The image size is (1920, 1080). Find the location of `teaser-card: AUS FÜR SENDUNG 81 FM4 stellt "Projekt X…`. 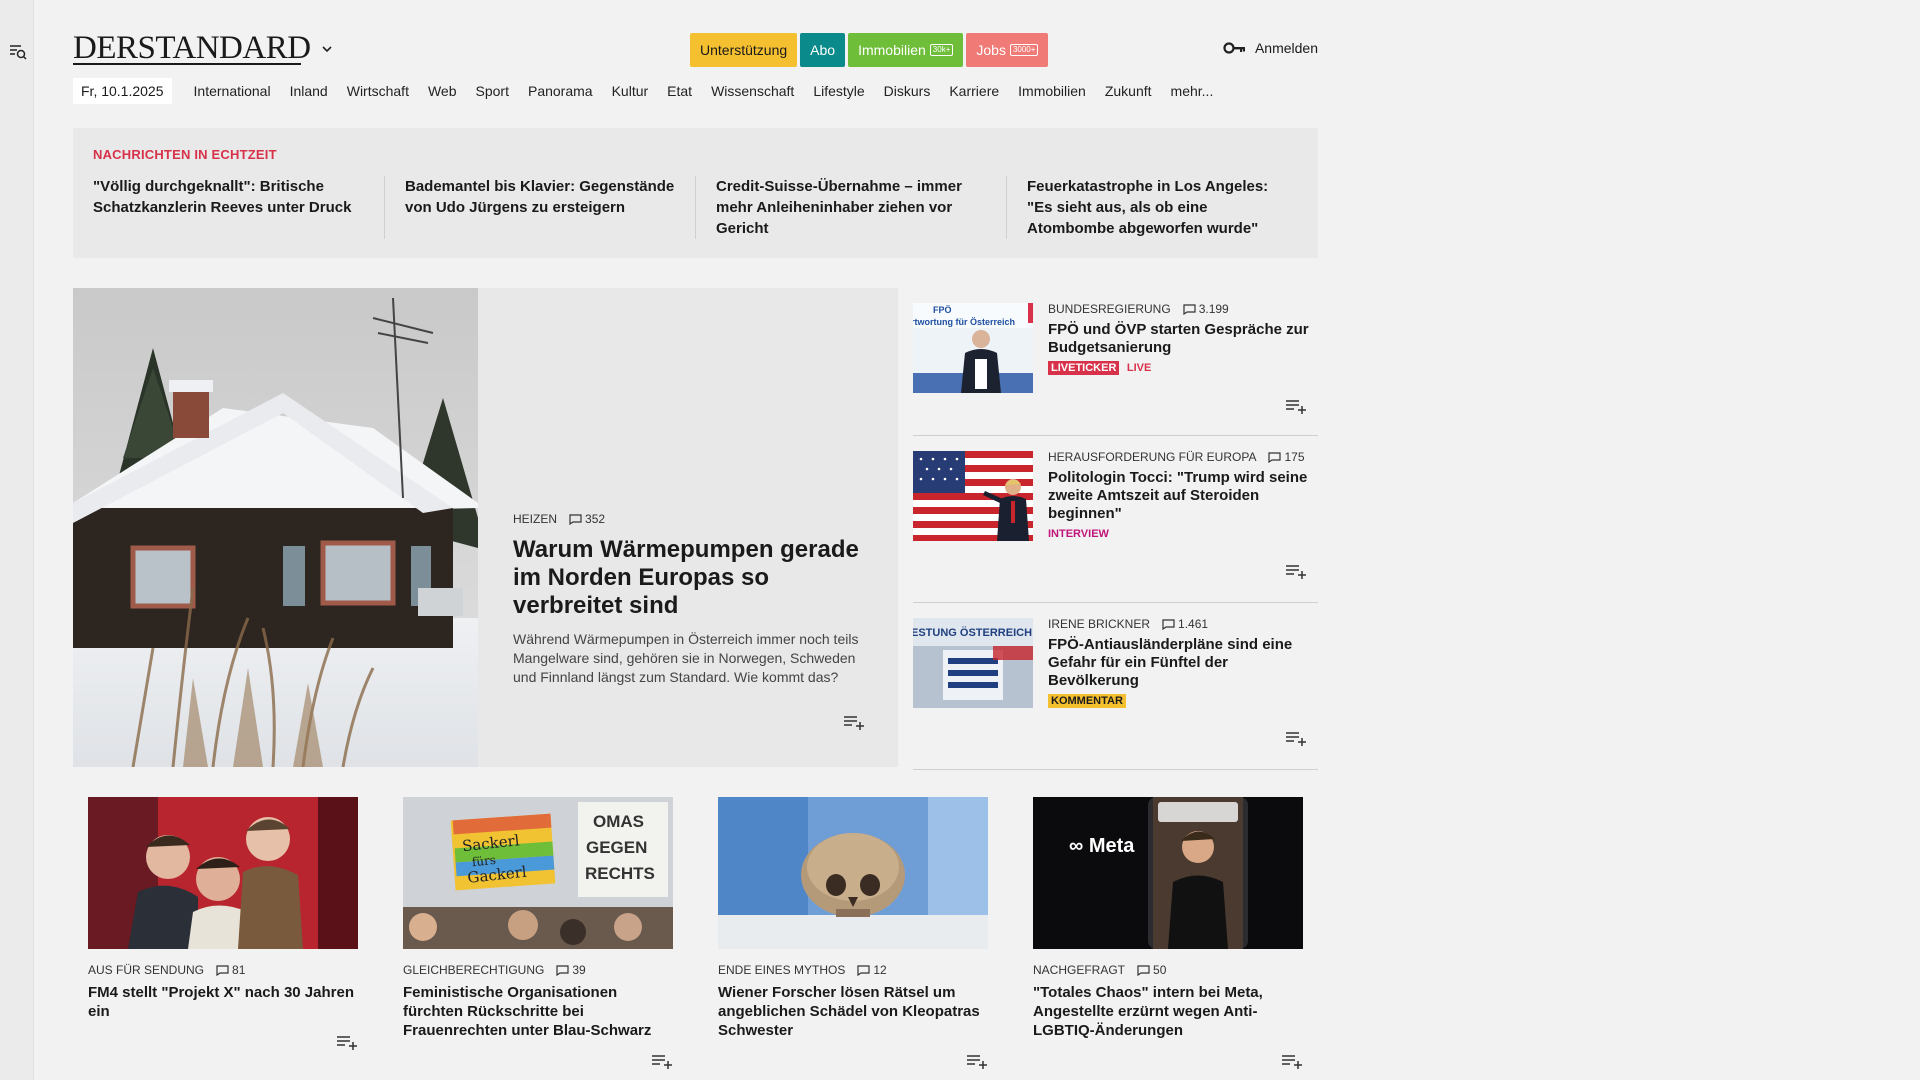

teaser-card: AUS FÜR SENDUNG 81 FM4 stellt "Projekt X… is located at coordinates (223, 938).